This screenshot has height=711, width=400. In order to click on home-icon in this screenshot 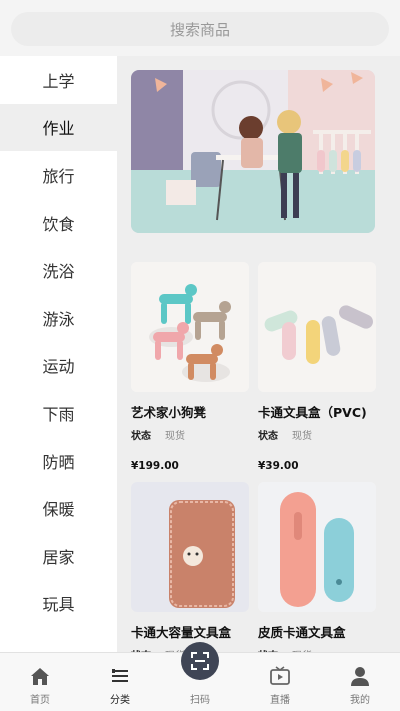, I will do `click(40, 676)`.